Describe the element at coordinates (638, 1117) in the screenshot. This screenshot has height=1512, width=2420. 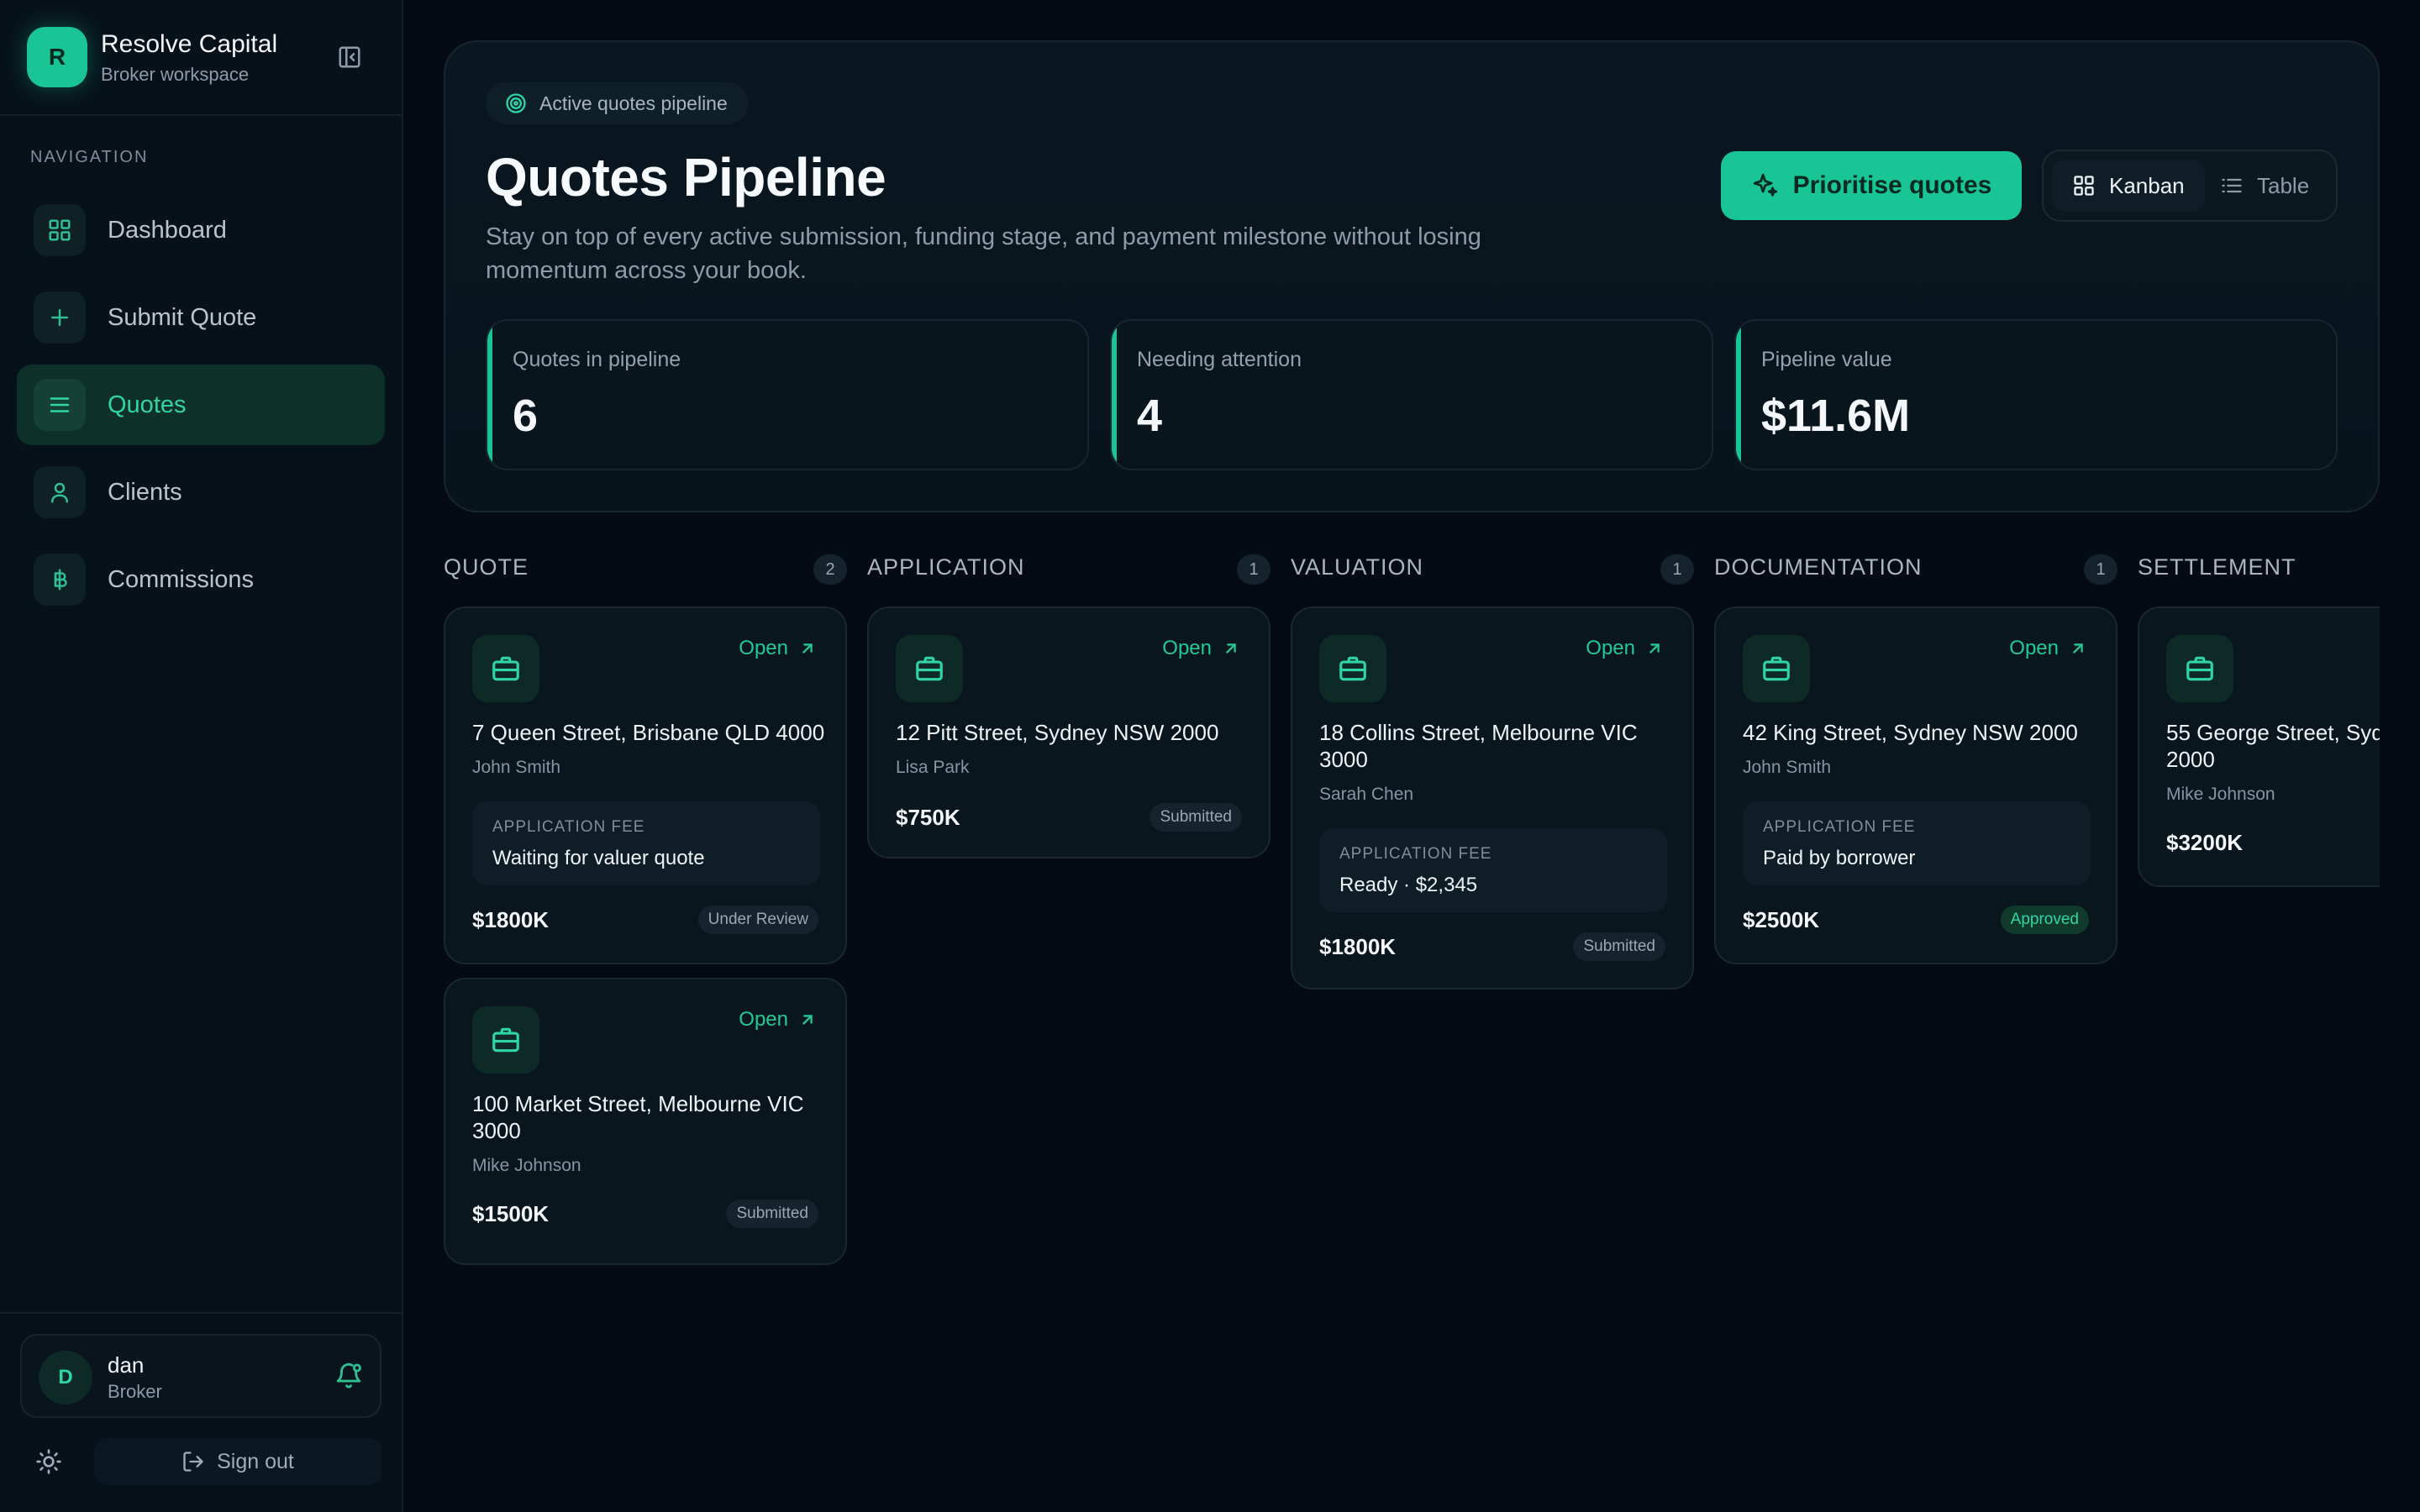
I see `property-address: 100 Market Street, Melbourne VIC 3000` at that location.